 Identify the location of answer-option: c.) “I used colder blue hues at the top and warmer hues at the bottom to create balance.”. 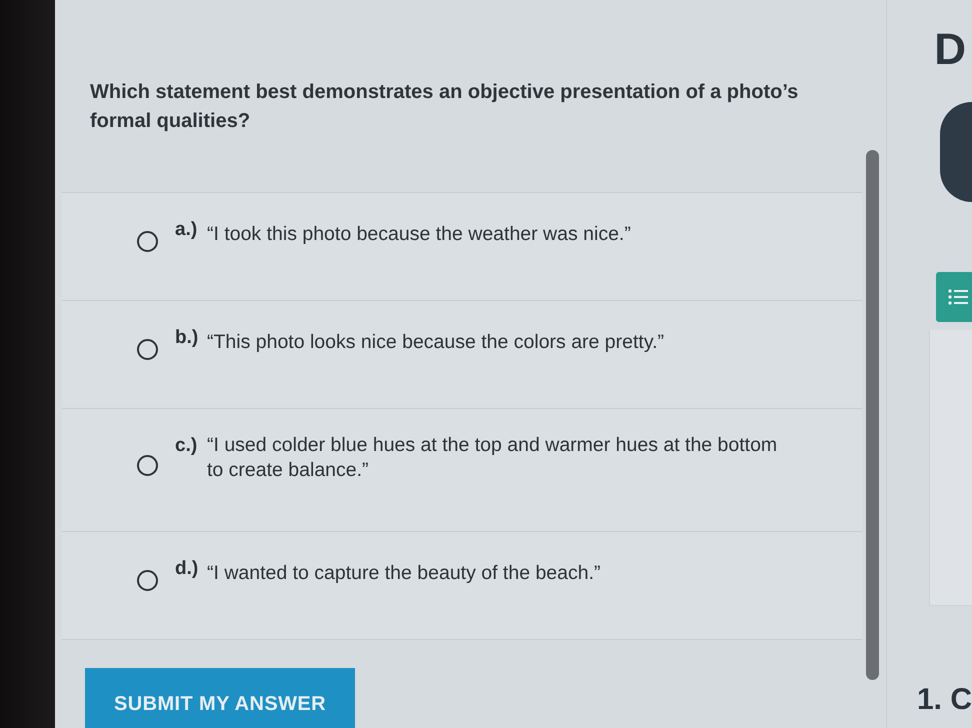
(462, 470).